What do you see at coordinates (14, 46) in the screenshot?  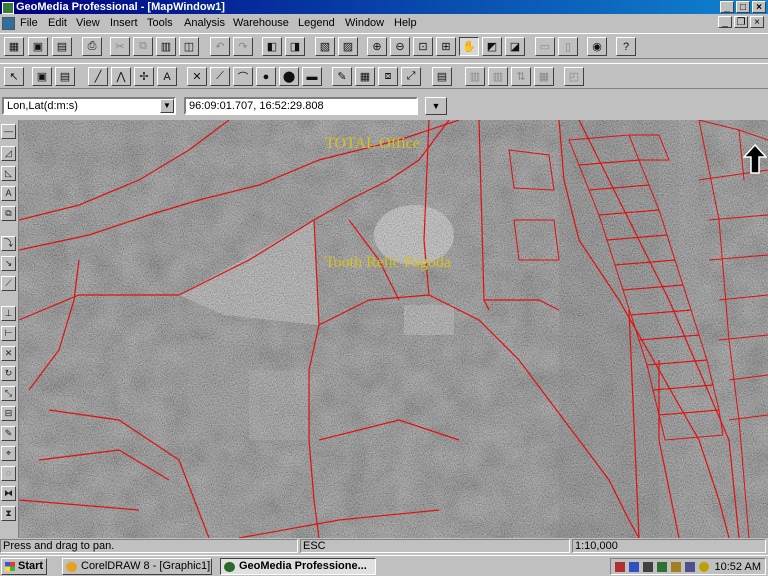 I see `new-geoworkspace-icon: ▦` at bounding box center [14, 46].